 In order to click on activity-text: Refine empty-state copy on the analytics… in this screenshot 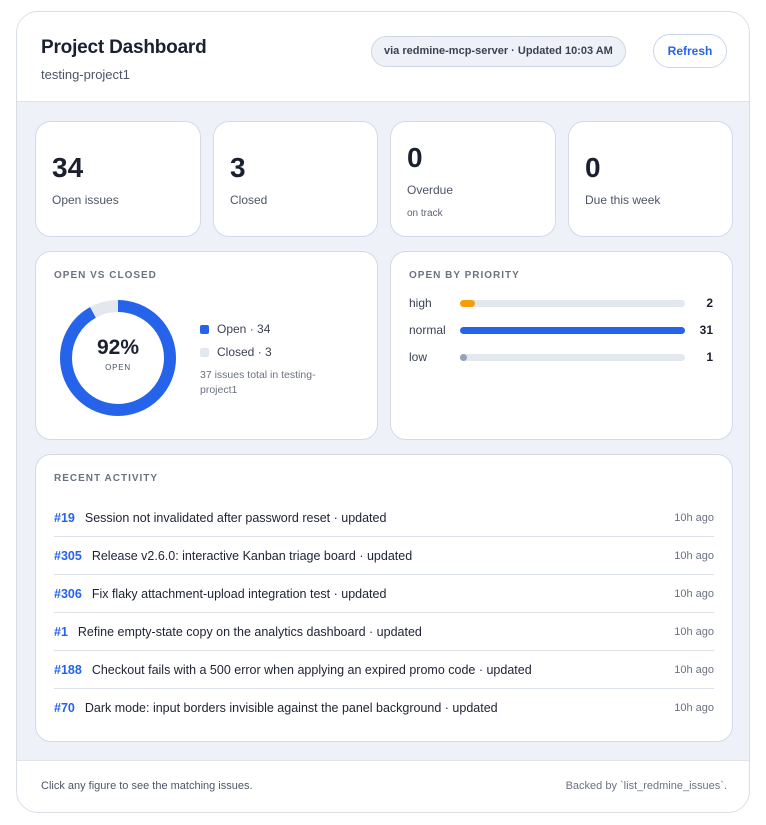, I will do `click(249, 632)`.